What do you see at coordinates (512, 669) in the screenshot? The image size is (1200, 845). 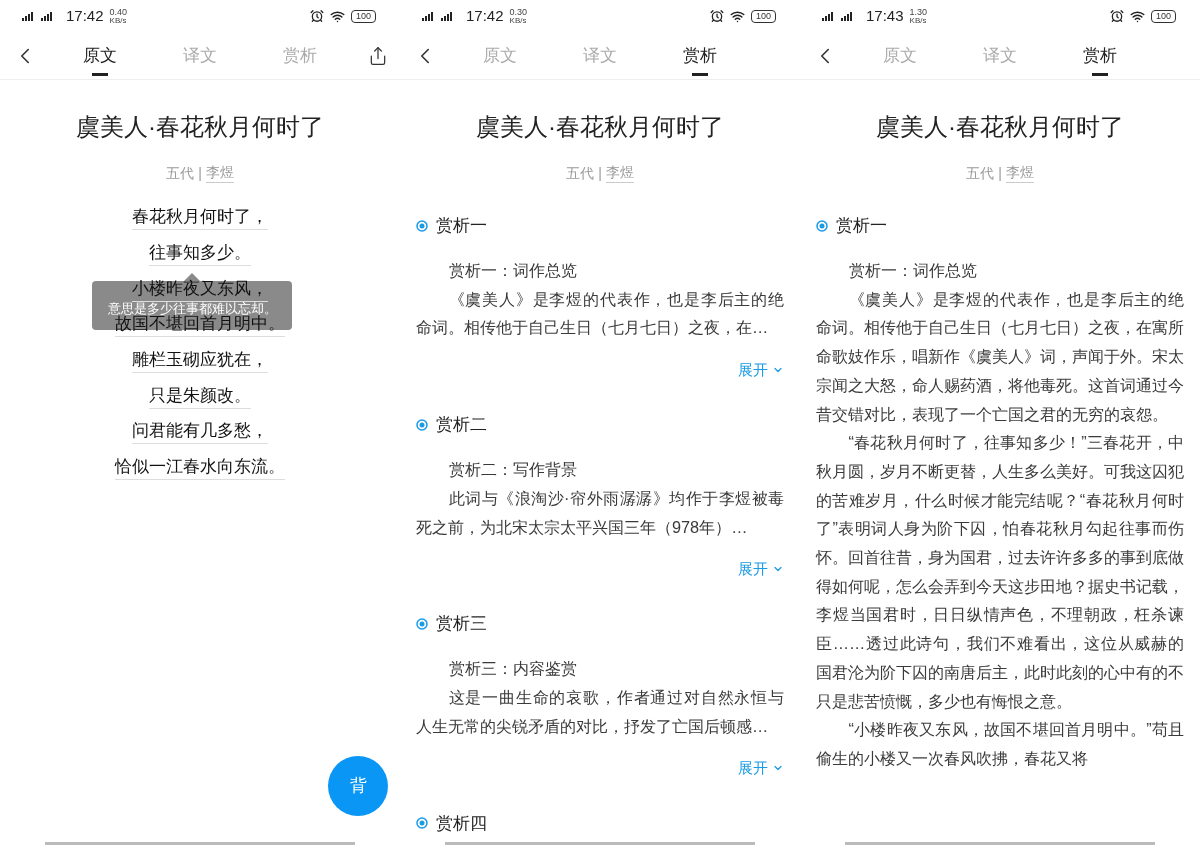 I see `body-paragraph: 赏析三：内容鉴赏` at bounding box center [512, 669].